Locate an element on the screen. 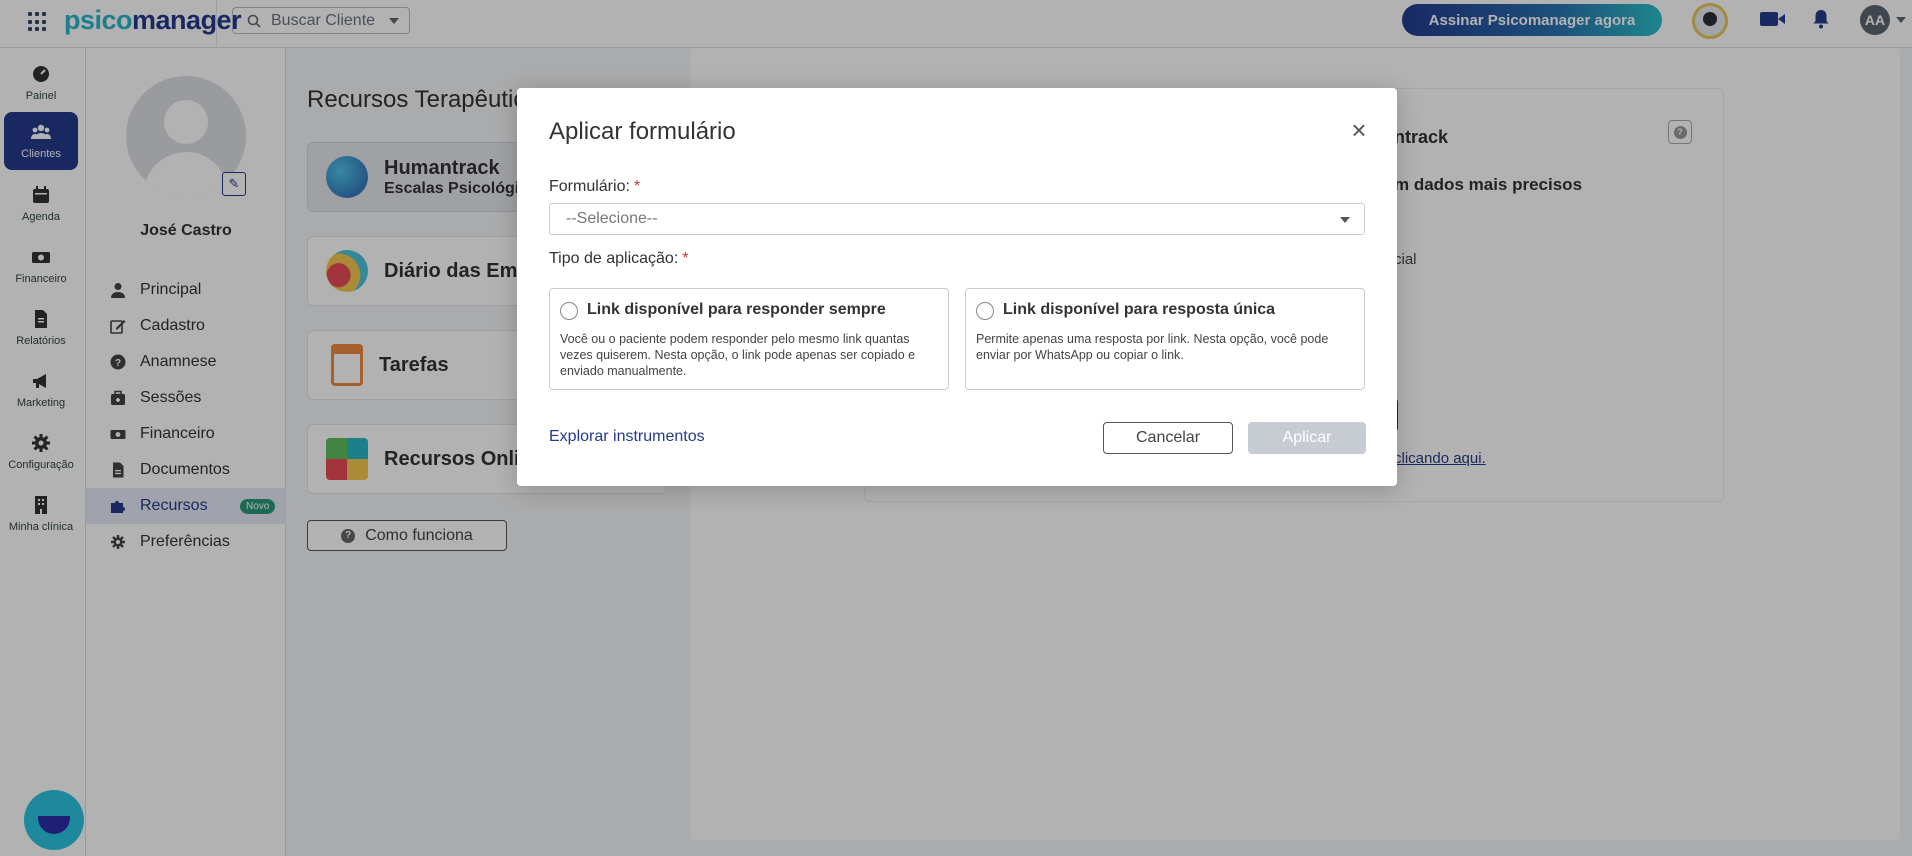 This screenshot has width=1912, height=856. form-label-text: Formulário: is located at coordinates (589, 186).